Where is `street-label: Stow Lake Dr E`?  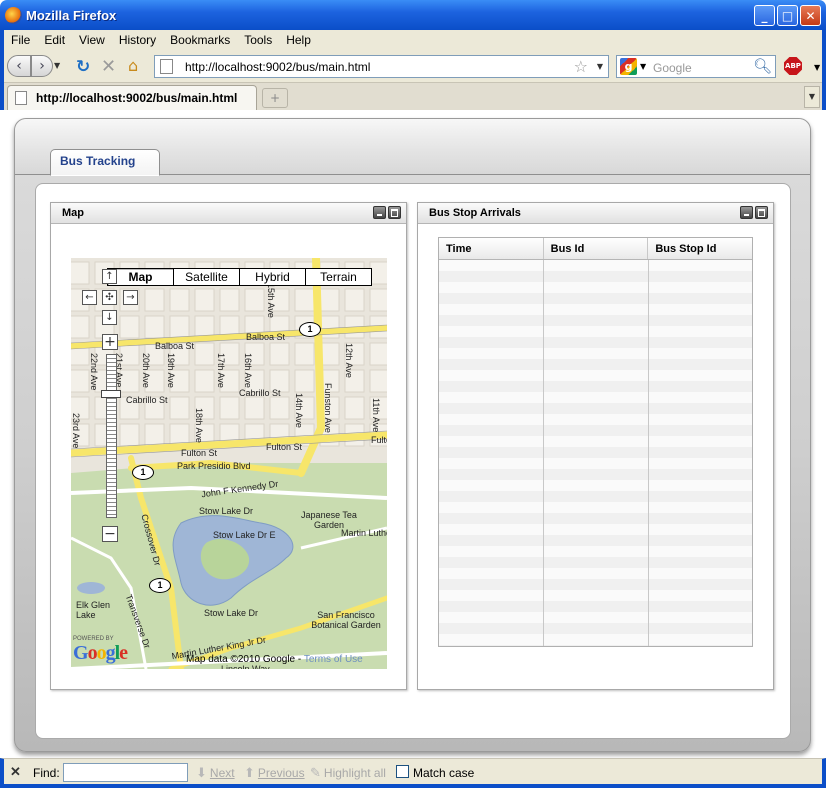 street-label: Stow Lake Dr E is located at coordinates (244, 535).